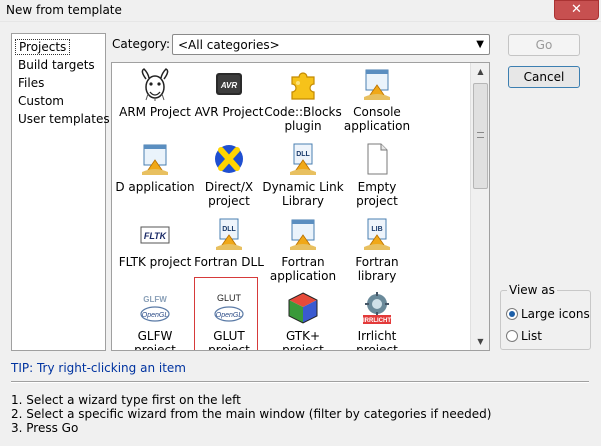 This screenshot has width=601, height=446. I want to click on view-as-group: View as Large icons List, so click(545, 316).